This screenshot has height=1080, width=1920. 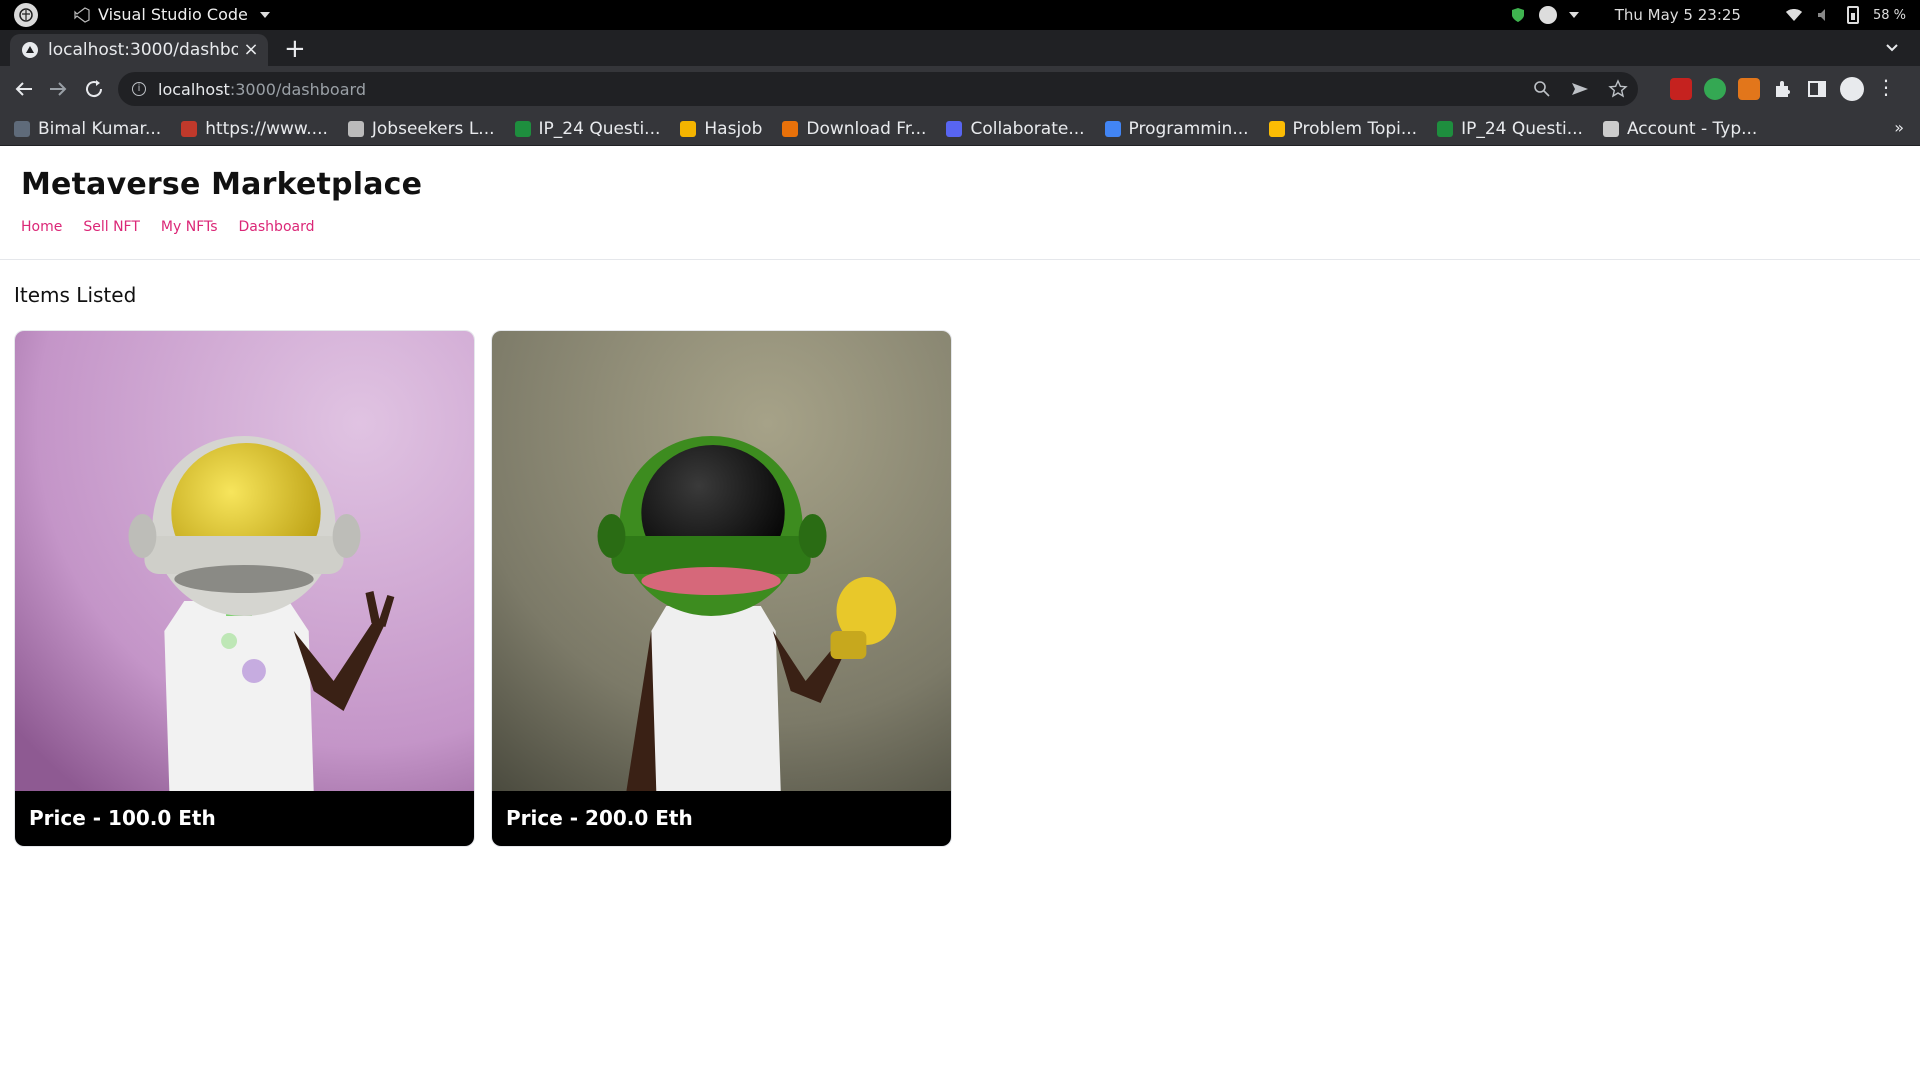 I want to click on address-bar: i localhost:3000/dashboard, so click(x=878, y=89).